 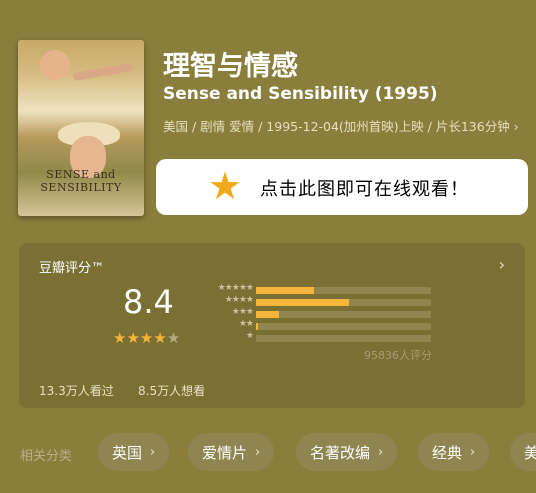 I want to click on distribution-star-label: ★, so click(x=249, y=336).